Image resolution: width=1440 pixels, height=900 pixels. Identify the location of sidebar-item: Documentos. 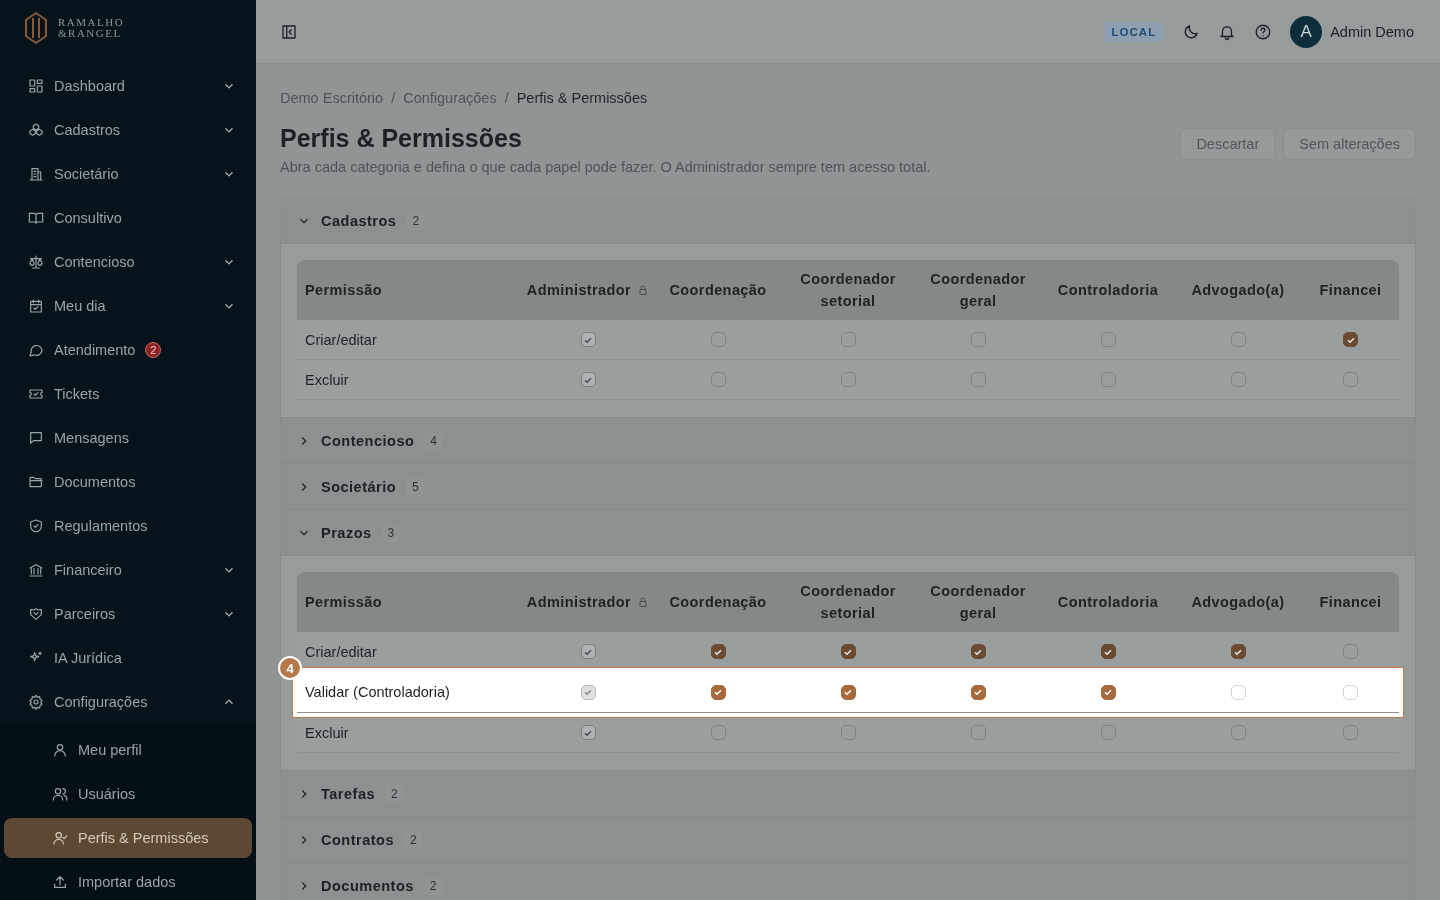
(128, 482).